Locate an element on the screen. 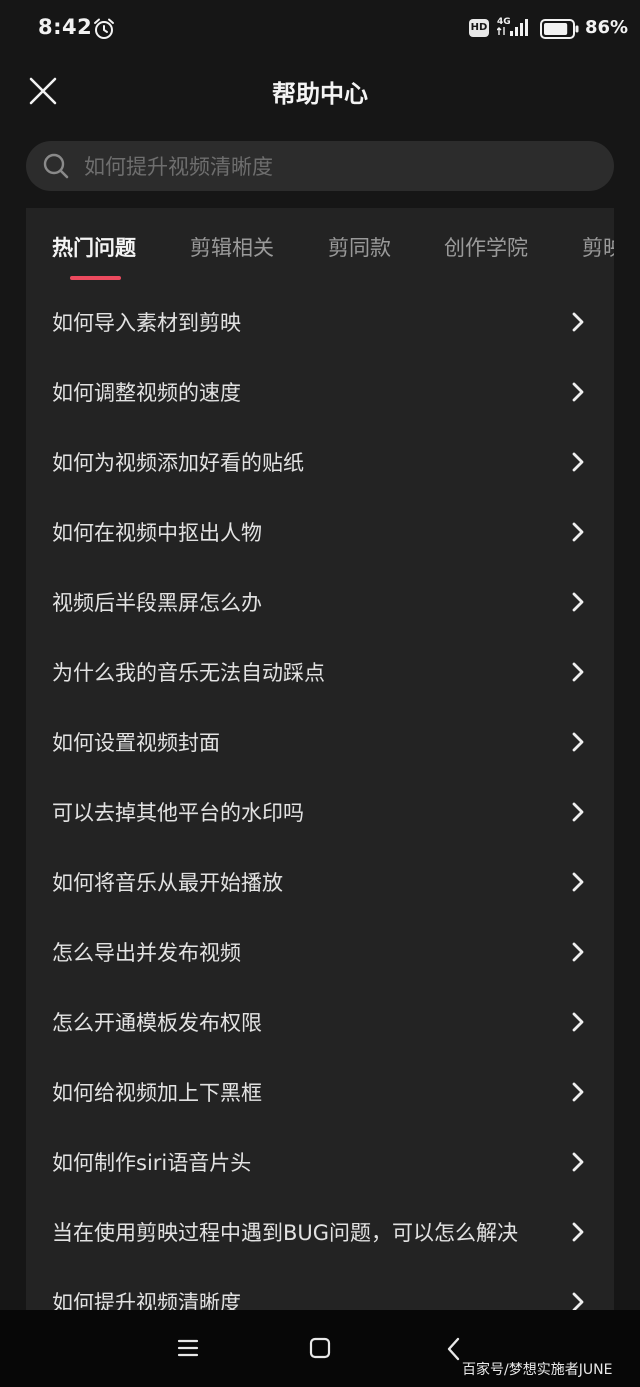  active-tab-indicator is located at coordinates (95, 278).